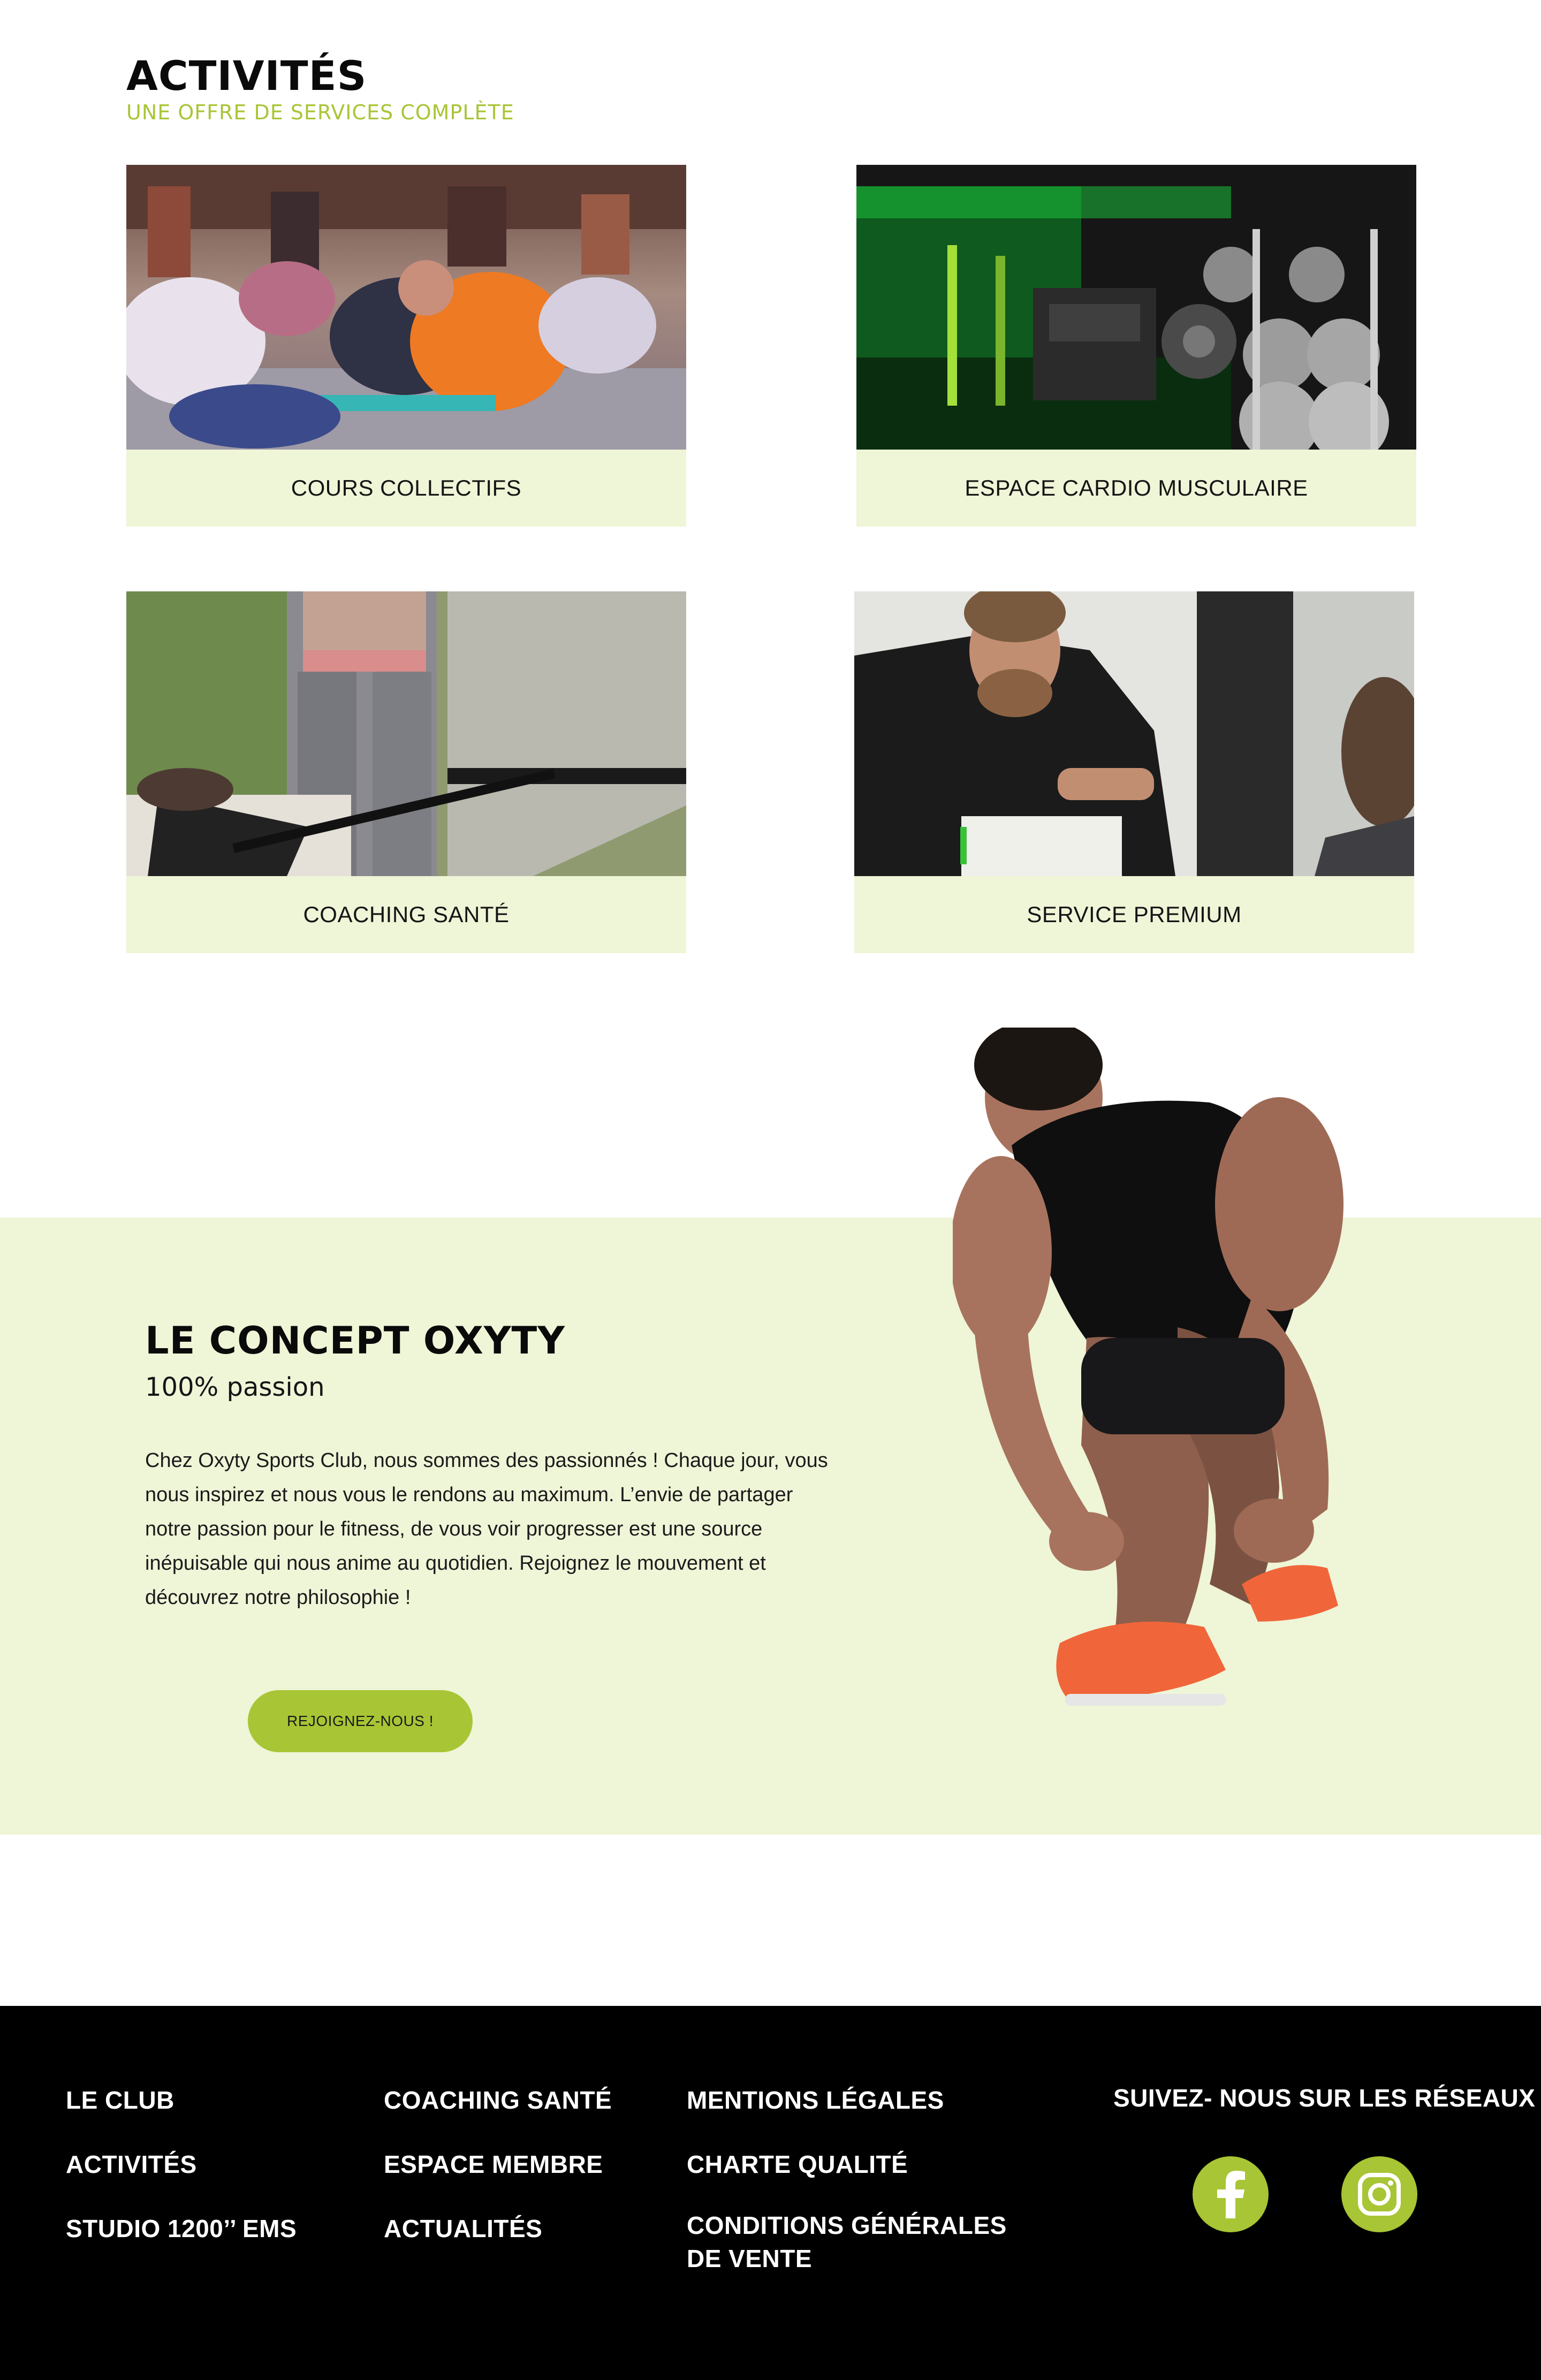 This screenshot has height=2380, width=1541. I want to click on activity-card-service-premium: SERVICE PREMIUM, so click(1134, 772).